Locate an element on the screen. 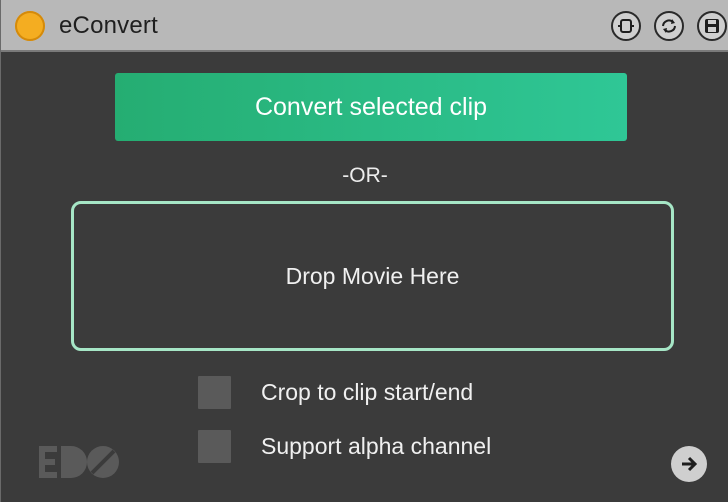 This screenshot has width=728, height=502. crop-option-row: Crop to clip start/end is located at coordinates (335, 392).